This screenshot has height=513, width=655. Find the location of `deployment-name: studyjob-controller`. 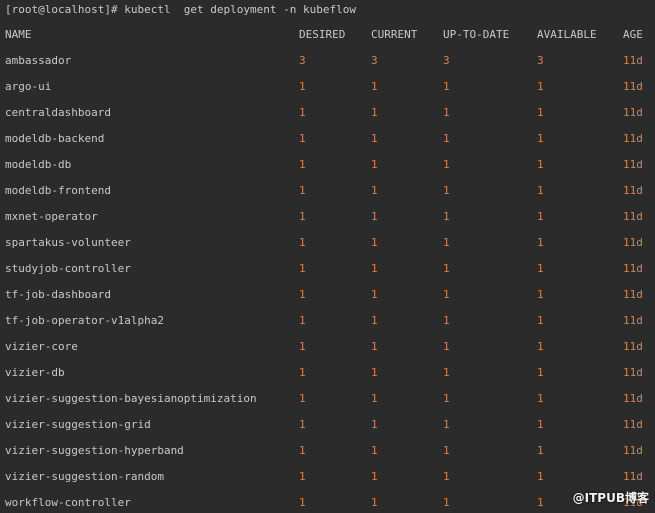

deployment-name: studyjob-controller is located at coordinates (68, 268).